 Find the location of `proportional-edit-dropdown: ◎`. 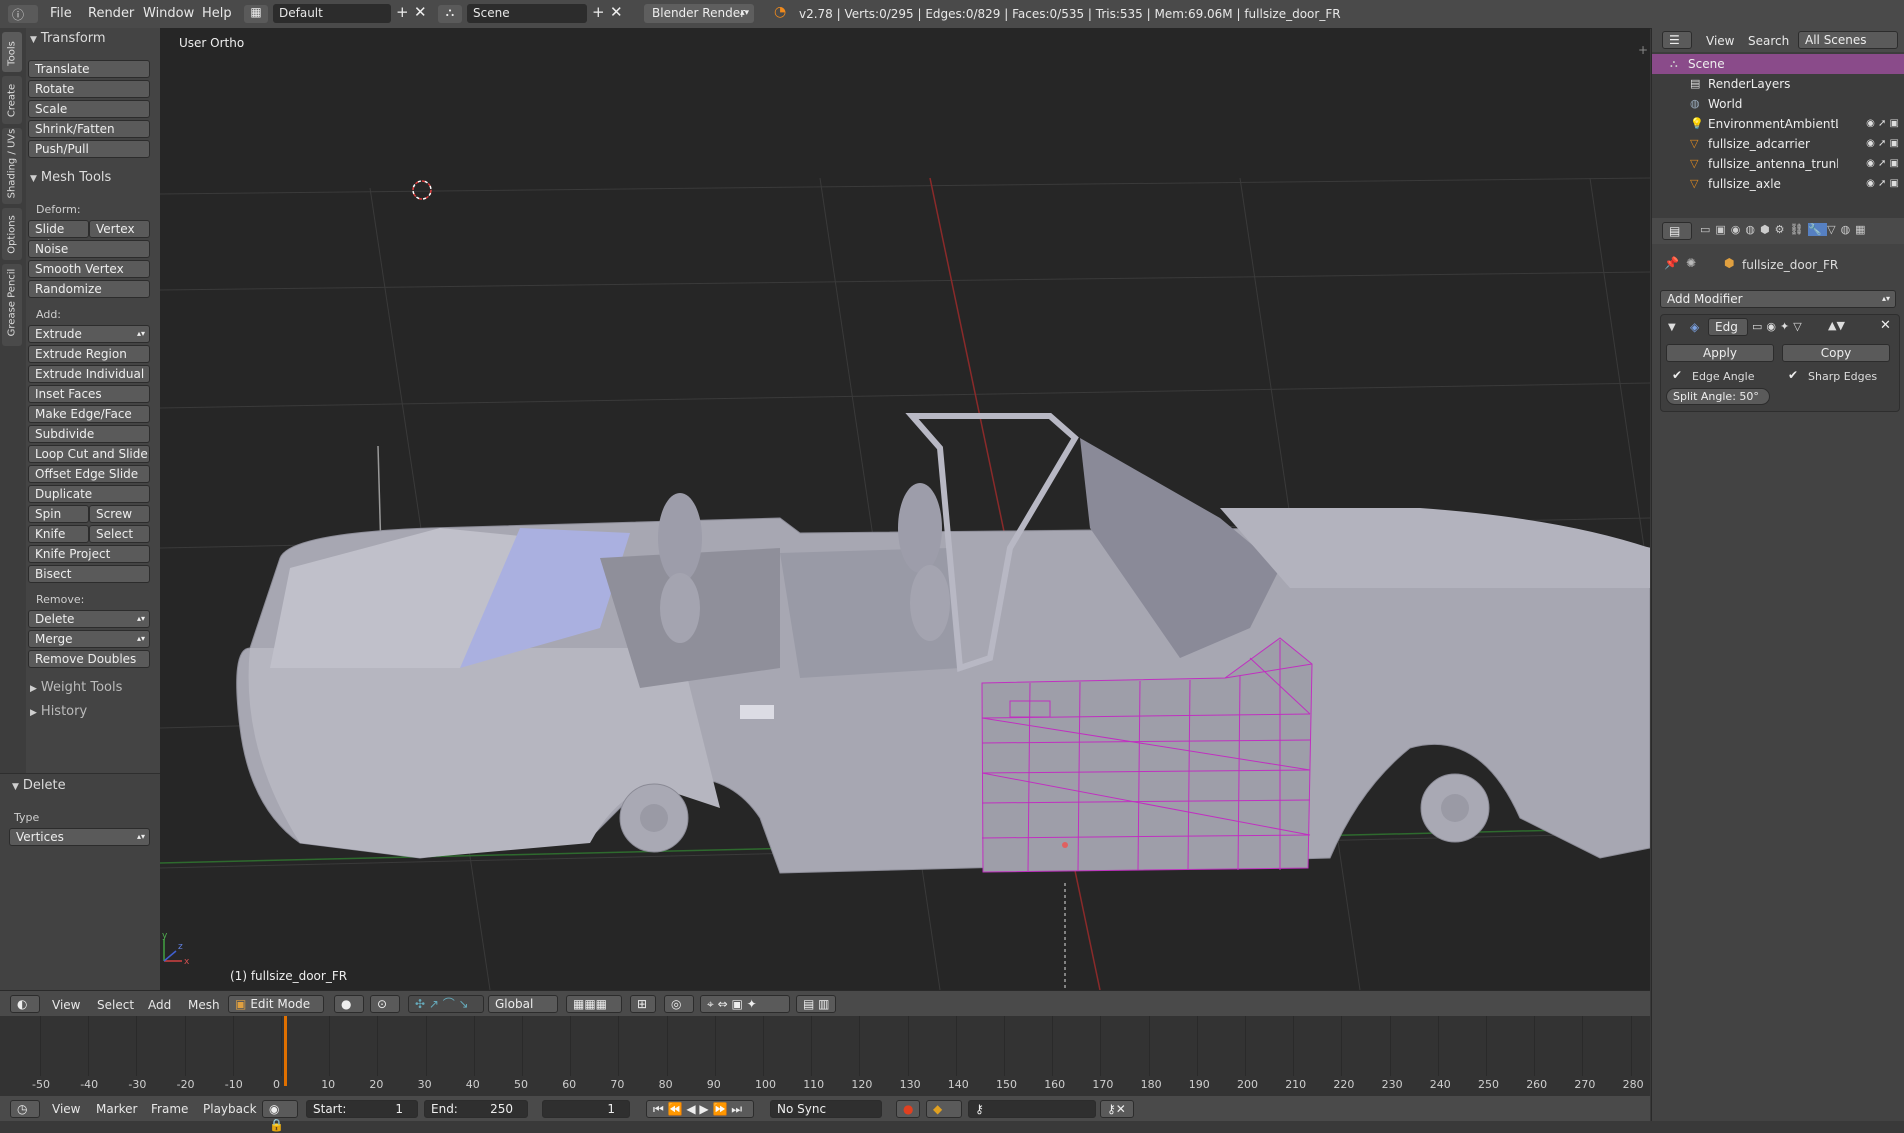

proportional-edit-dropdown: ◎ is located at coordinates (679, 1004).